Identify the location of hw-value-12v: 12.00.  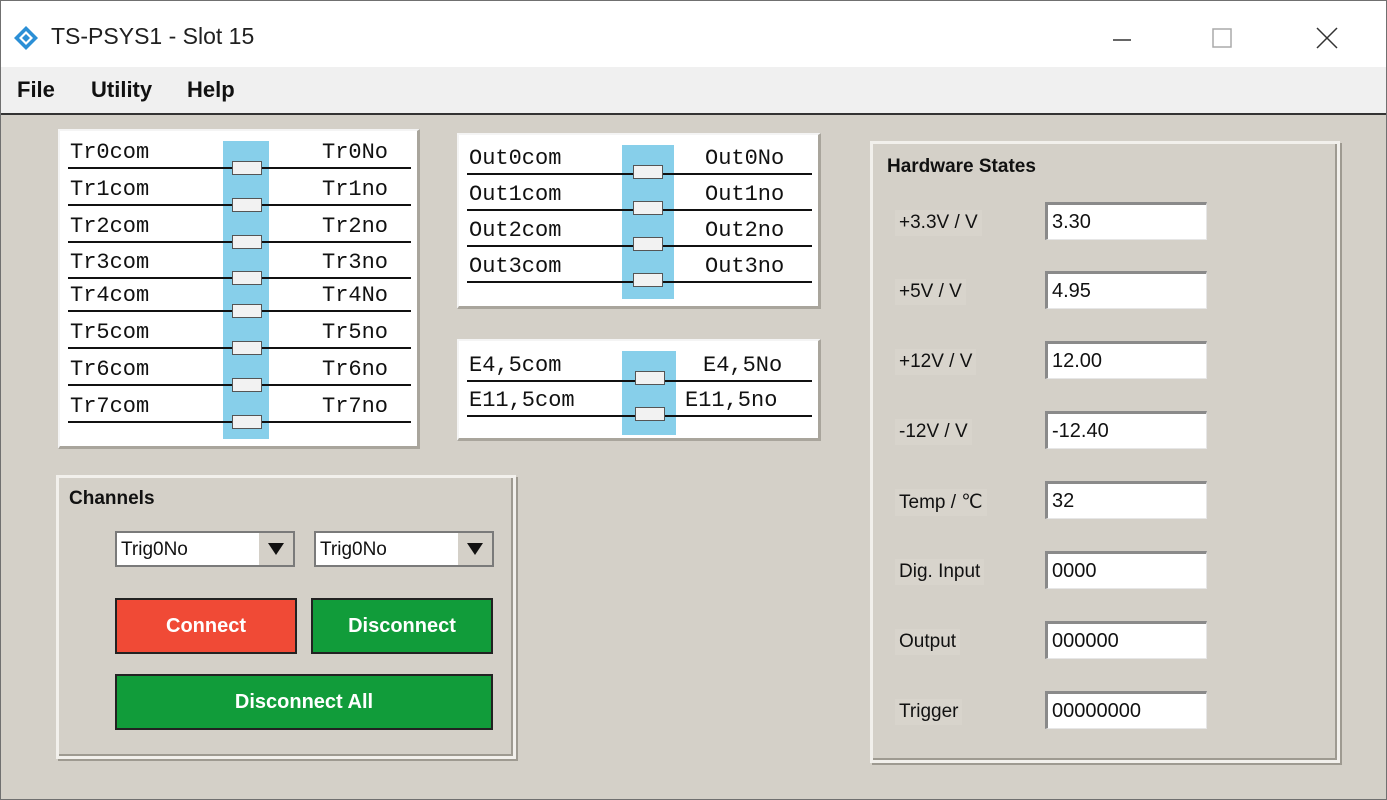
(1126, 360).